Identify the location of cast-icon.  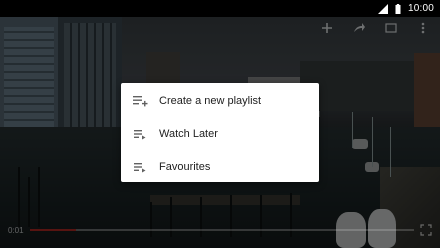
(391, 28).